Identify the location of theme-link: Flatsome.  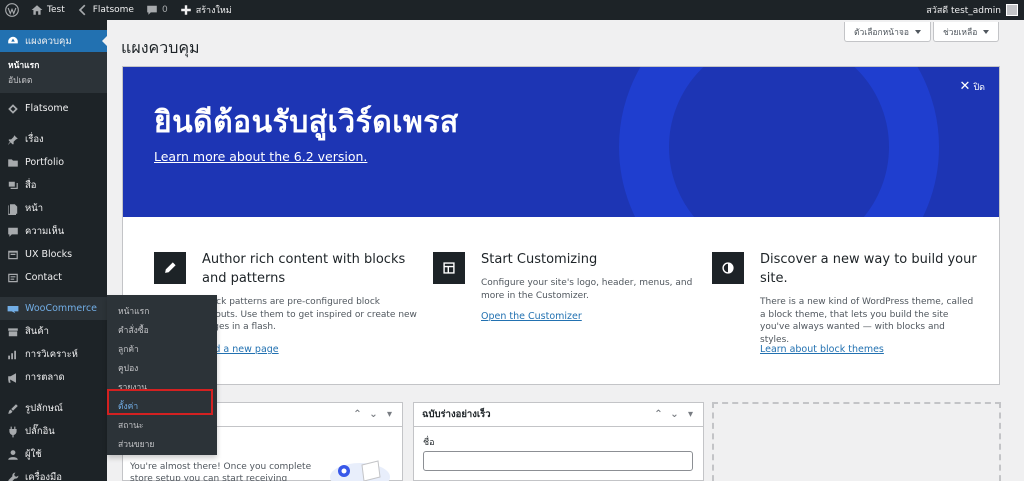
(105, 10).